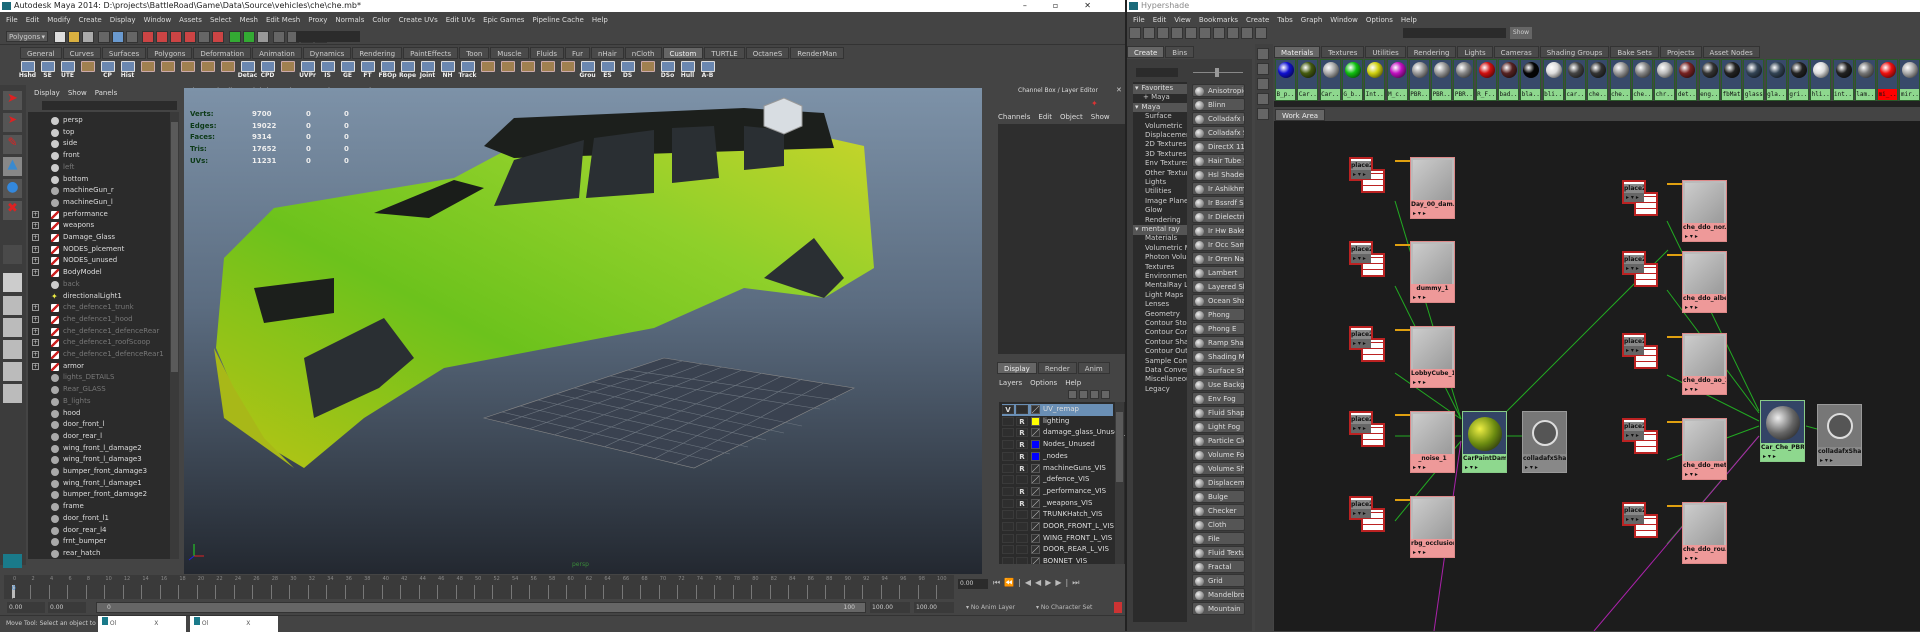 The height and width of the screenshot is (632, 1920). I want to click on anim-start-field: 0.00, so click(67, 607).